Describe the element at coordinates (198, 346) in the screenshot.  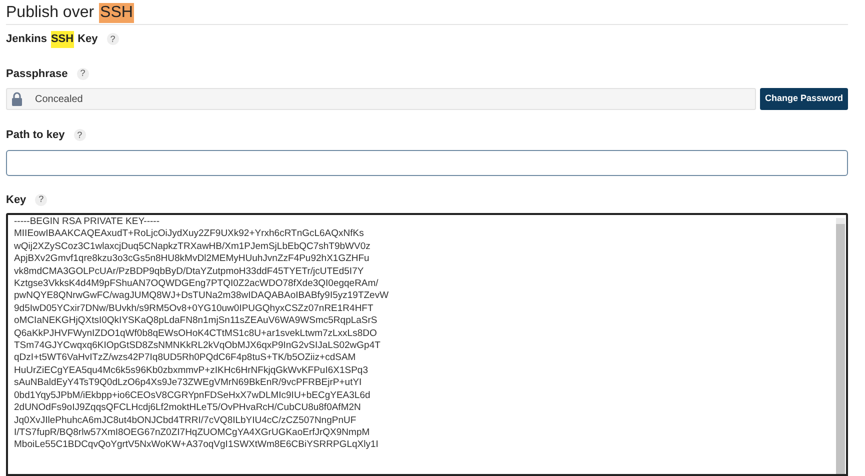
I see `key-text-line: TSm74GJYCwqxq6KIOpGtSD8ZsNMNKkRL2kVqObMJX6qxP9InG2vSIJaLS02wGp4T` at that location.